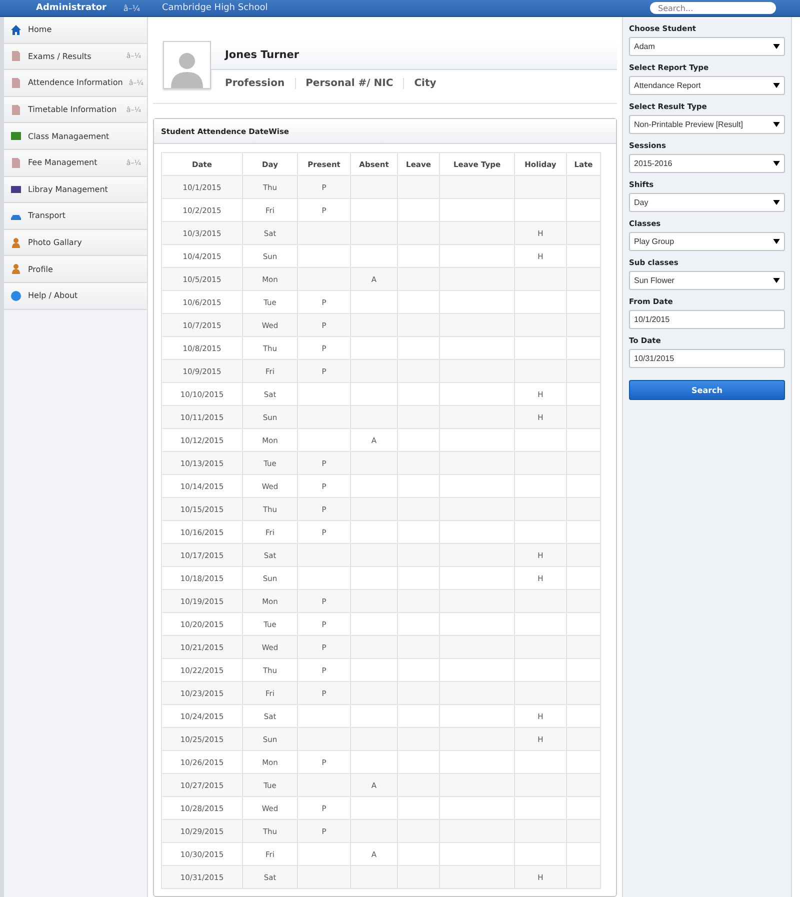  What do you see at coordinates (75, 296) in the screenshot?
I see `sidebar-item: Help / About` at bounding box center [75, 296].